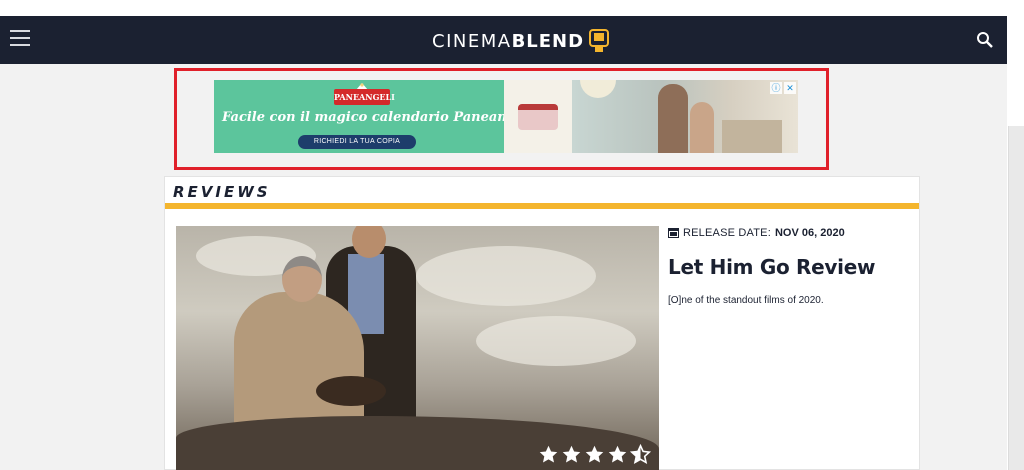 The height and width of the screenshot is (470, 1024). What do you see at coordinates (357, 142) in the screenshot?
I see `ad-cta-button: RICHIEDI LA TUA COPIA` at bounding box center [357, 142].